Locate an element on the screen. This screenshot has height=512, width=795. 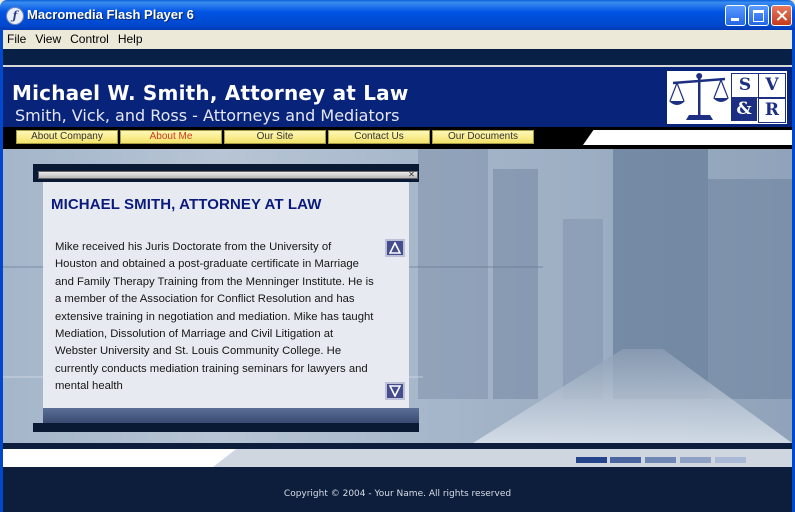
nav-our-documents: Our Documents is located at coordinates (483, 137).